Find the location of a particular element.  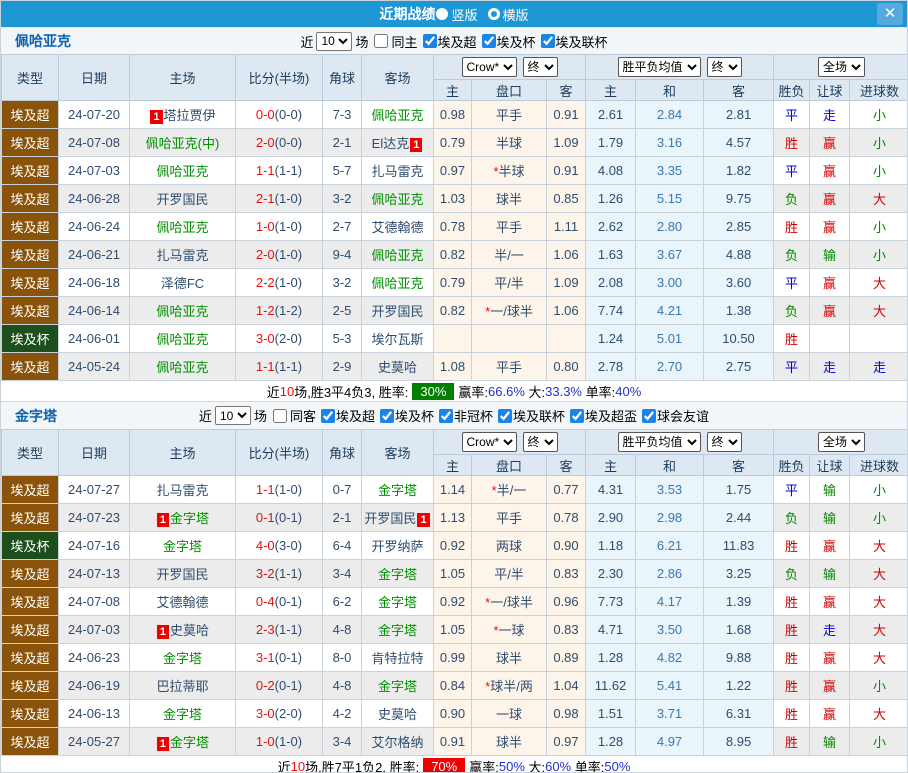

home-team-text: 史莫哈 is located at coordinates (190, 630).